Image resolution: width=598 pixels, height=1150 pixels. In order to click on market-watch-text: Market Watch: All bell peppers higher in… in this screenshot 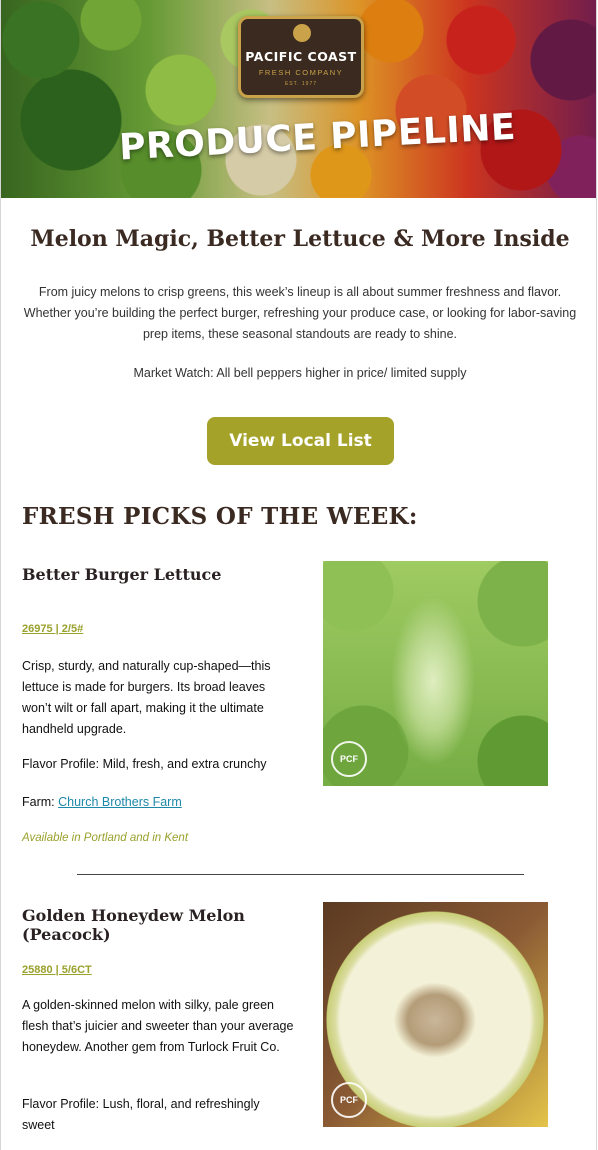, I will do `click(300, 373)`.